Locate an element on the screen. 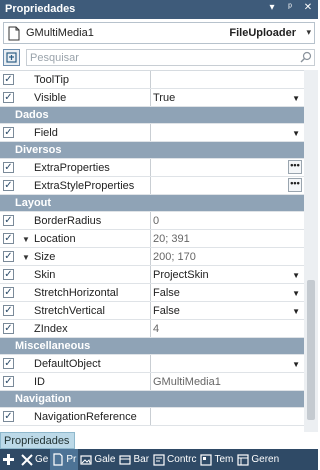  vertical-scrollbar is located at coordinates (311, 251).